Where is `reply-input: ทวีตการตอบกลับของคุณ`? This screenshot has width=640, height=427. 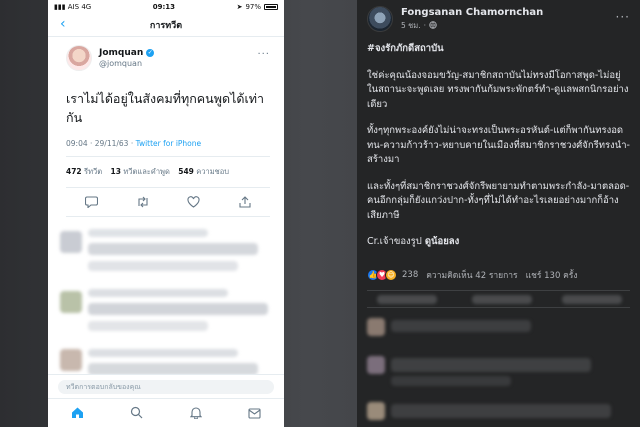 reply-input: ทวีตการตอบกลับของคุณ is located at coordinates (166, 387).